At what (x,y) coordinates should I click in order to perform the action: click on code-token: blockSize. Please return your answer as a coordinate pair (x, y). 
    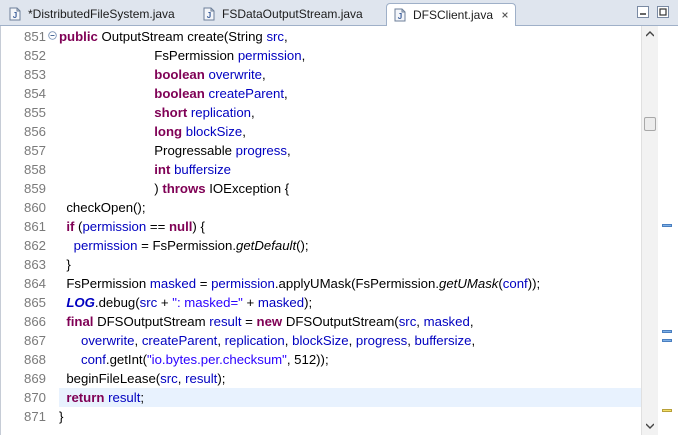
    Looking at the image, I should click on (320, 340).